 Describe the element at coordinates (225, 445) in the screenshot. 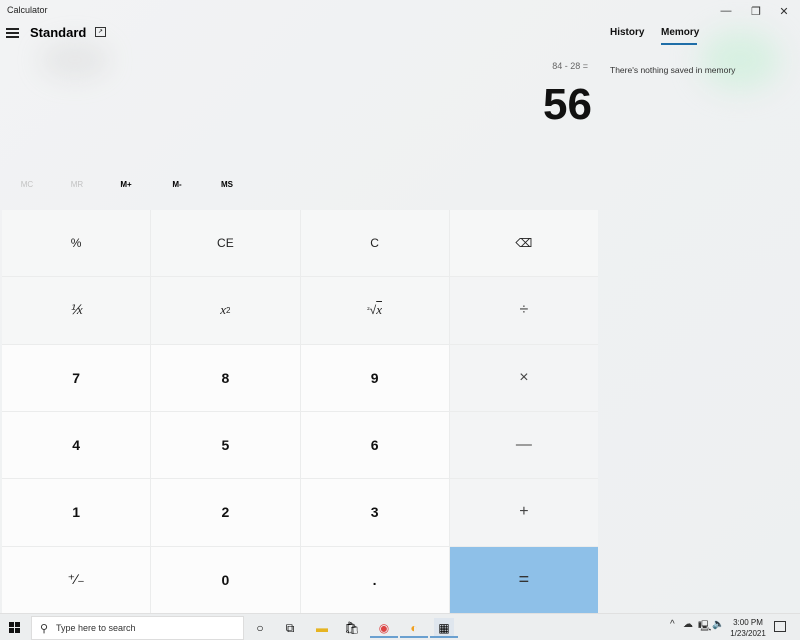

I see `digit-5-button: 5` at that location.